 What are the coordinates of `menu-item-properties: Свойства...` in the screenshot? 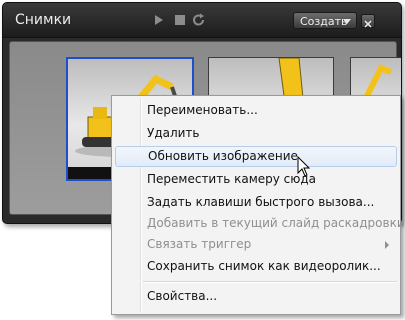 It's located at (256, 296).